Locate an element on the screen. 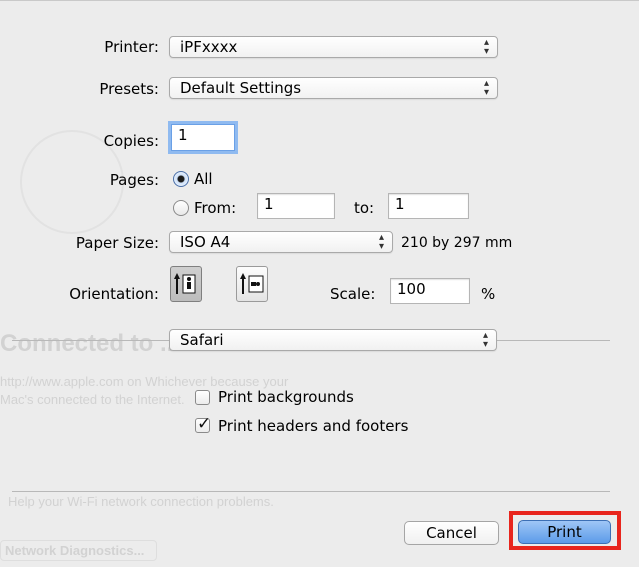  checkmark-icon: ✓ is located at coordinates (204, 424).